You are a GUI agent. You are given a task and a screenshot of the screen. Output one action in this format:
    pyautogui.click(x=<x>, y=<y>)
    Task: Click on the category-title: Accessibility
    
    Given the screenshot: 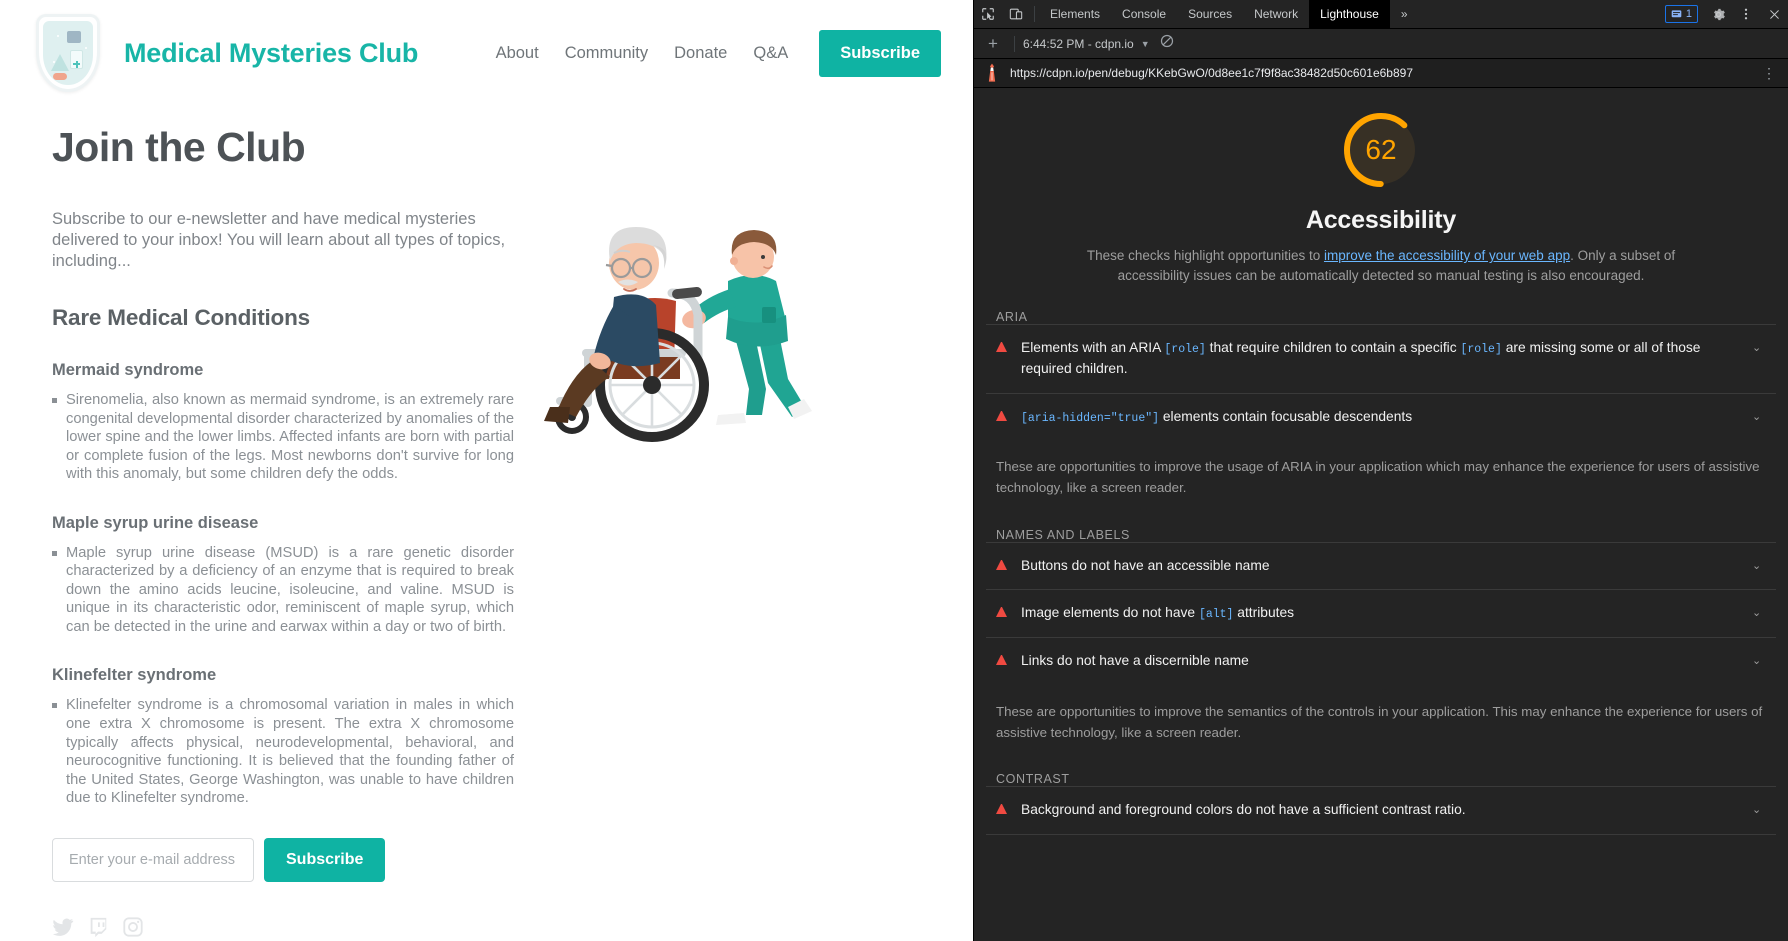 What is the action you would take?
    pyautogui.click(x=1381, y=220)
    